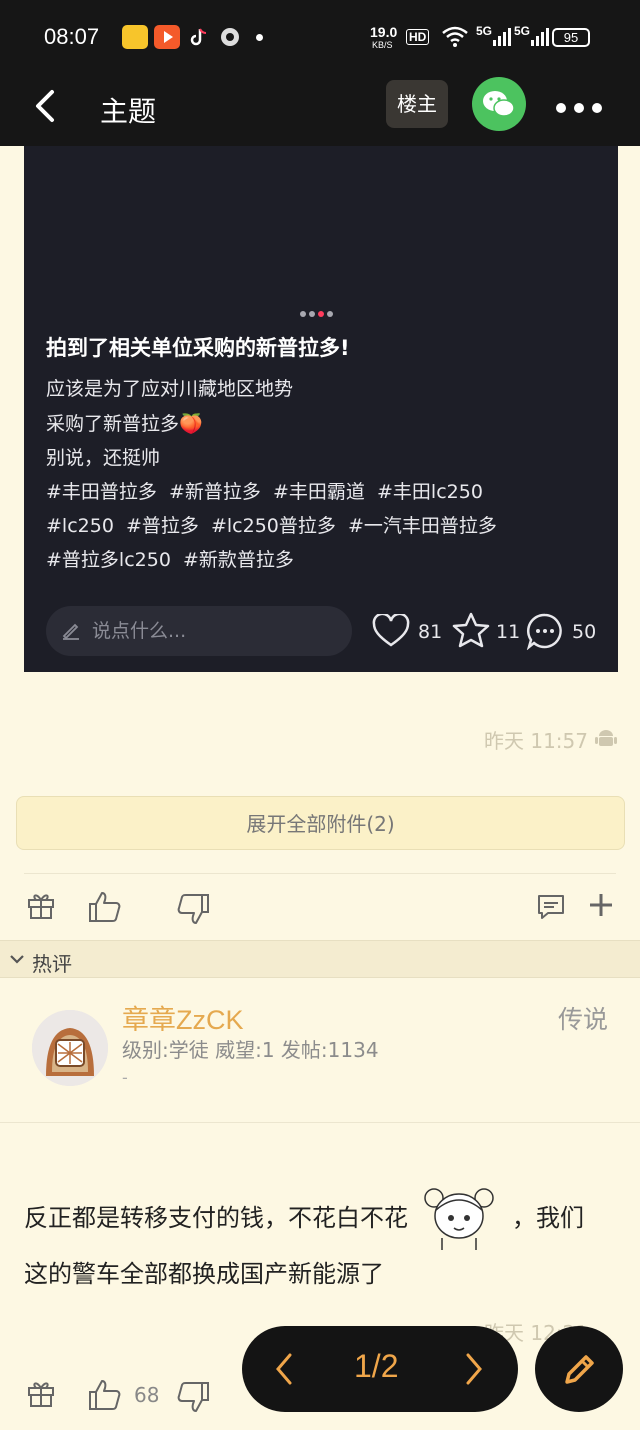 This screenshot has width=640, height=1430. Describe the element at coordinates (382, 45) in the screenshot. I see `net-speed-unit: KB/S` at that location.